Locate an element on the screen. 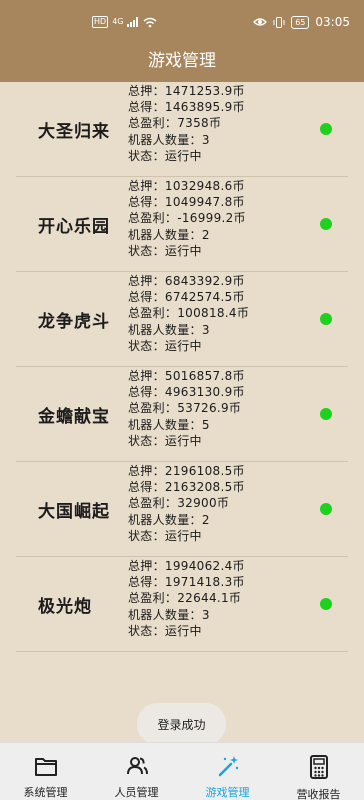  total-profit-value: 100818.4币 is located at coordinates (213, 313).